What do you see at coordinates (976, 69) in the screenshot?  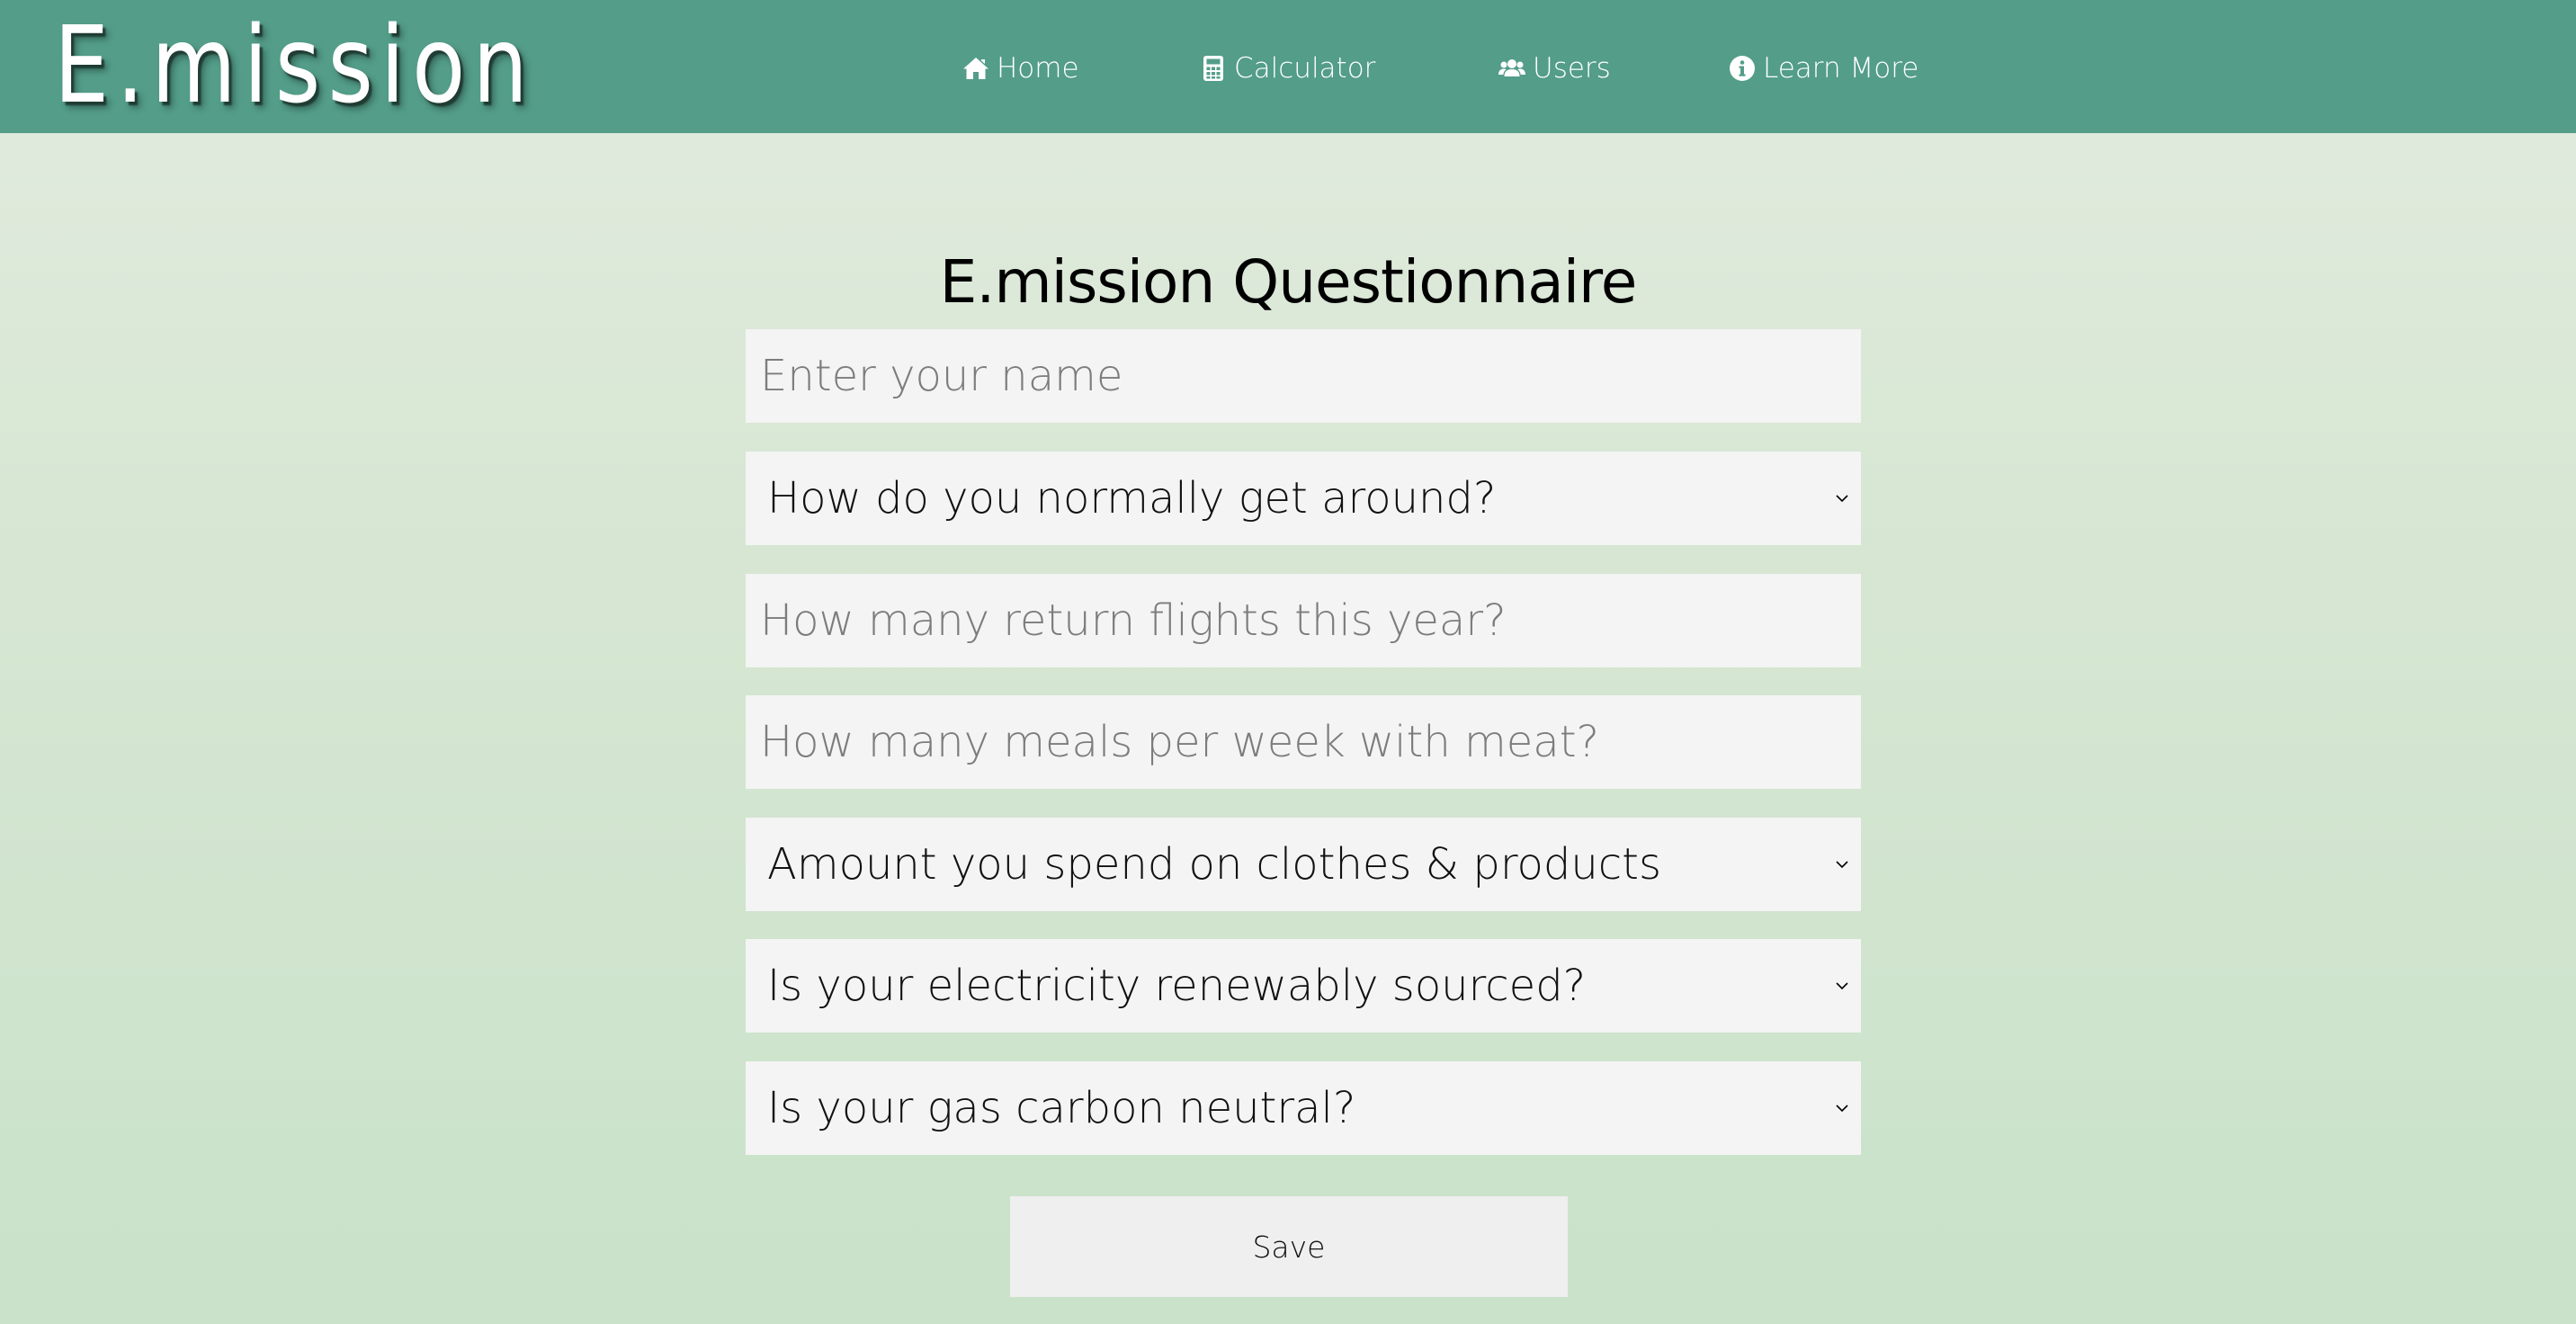 I see `home-icon` at bounding box center [976, 69].